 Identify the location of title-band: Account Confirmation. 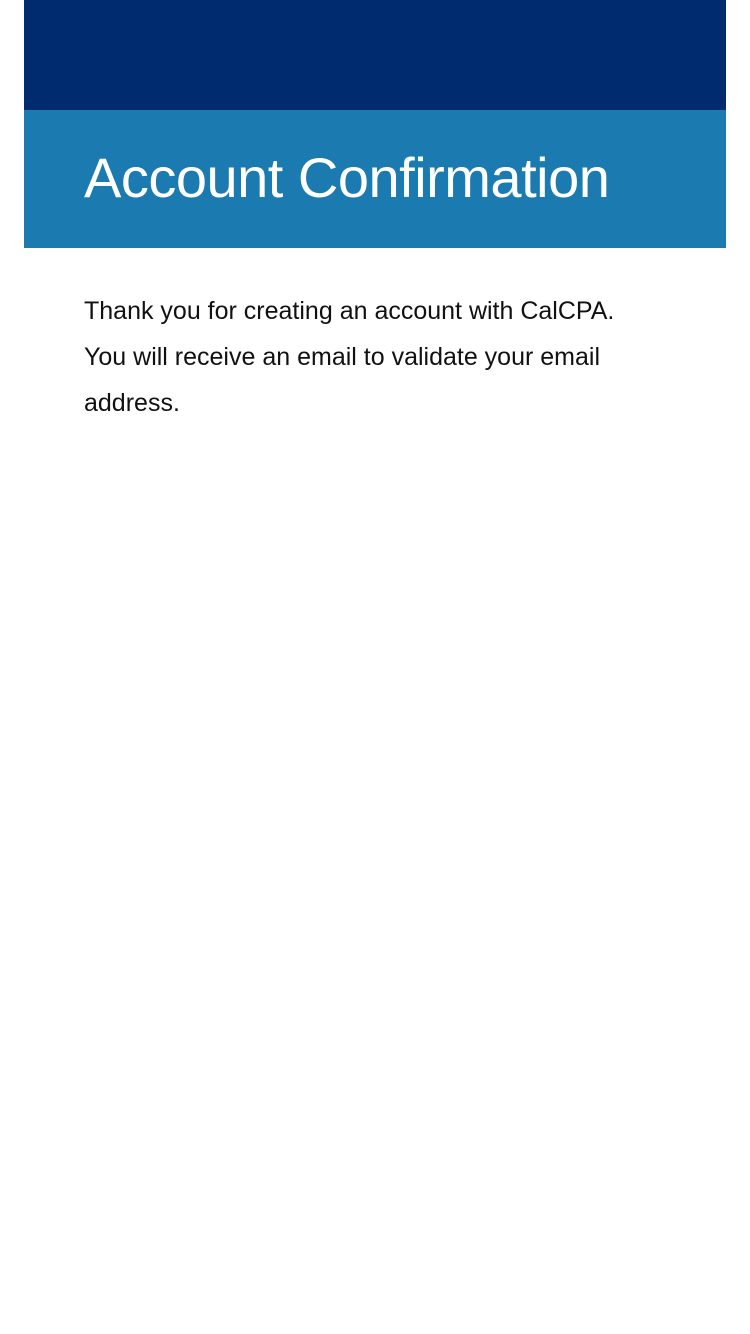
(375, 179).